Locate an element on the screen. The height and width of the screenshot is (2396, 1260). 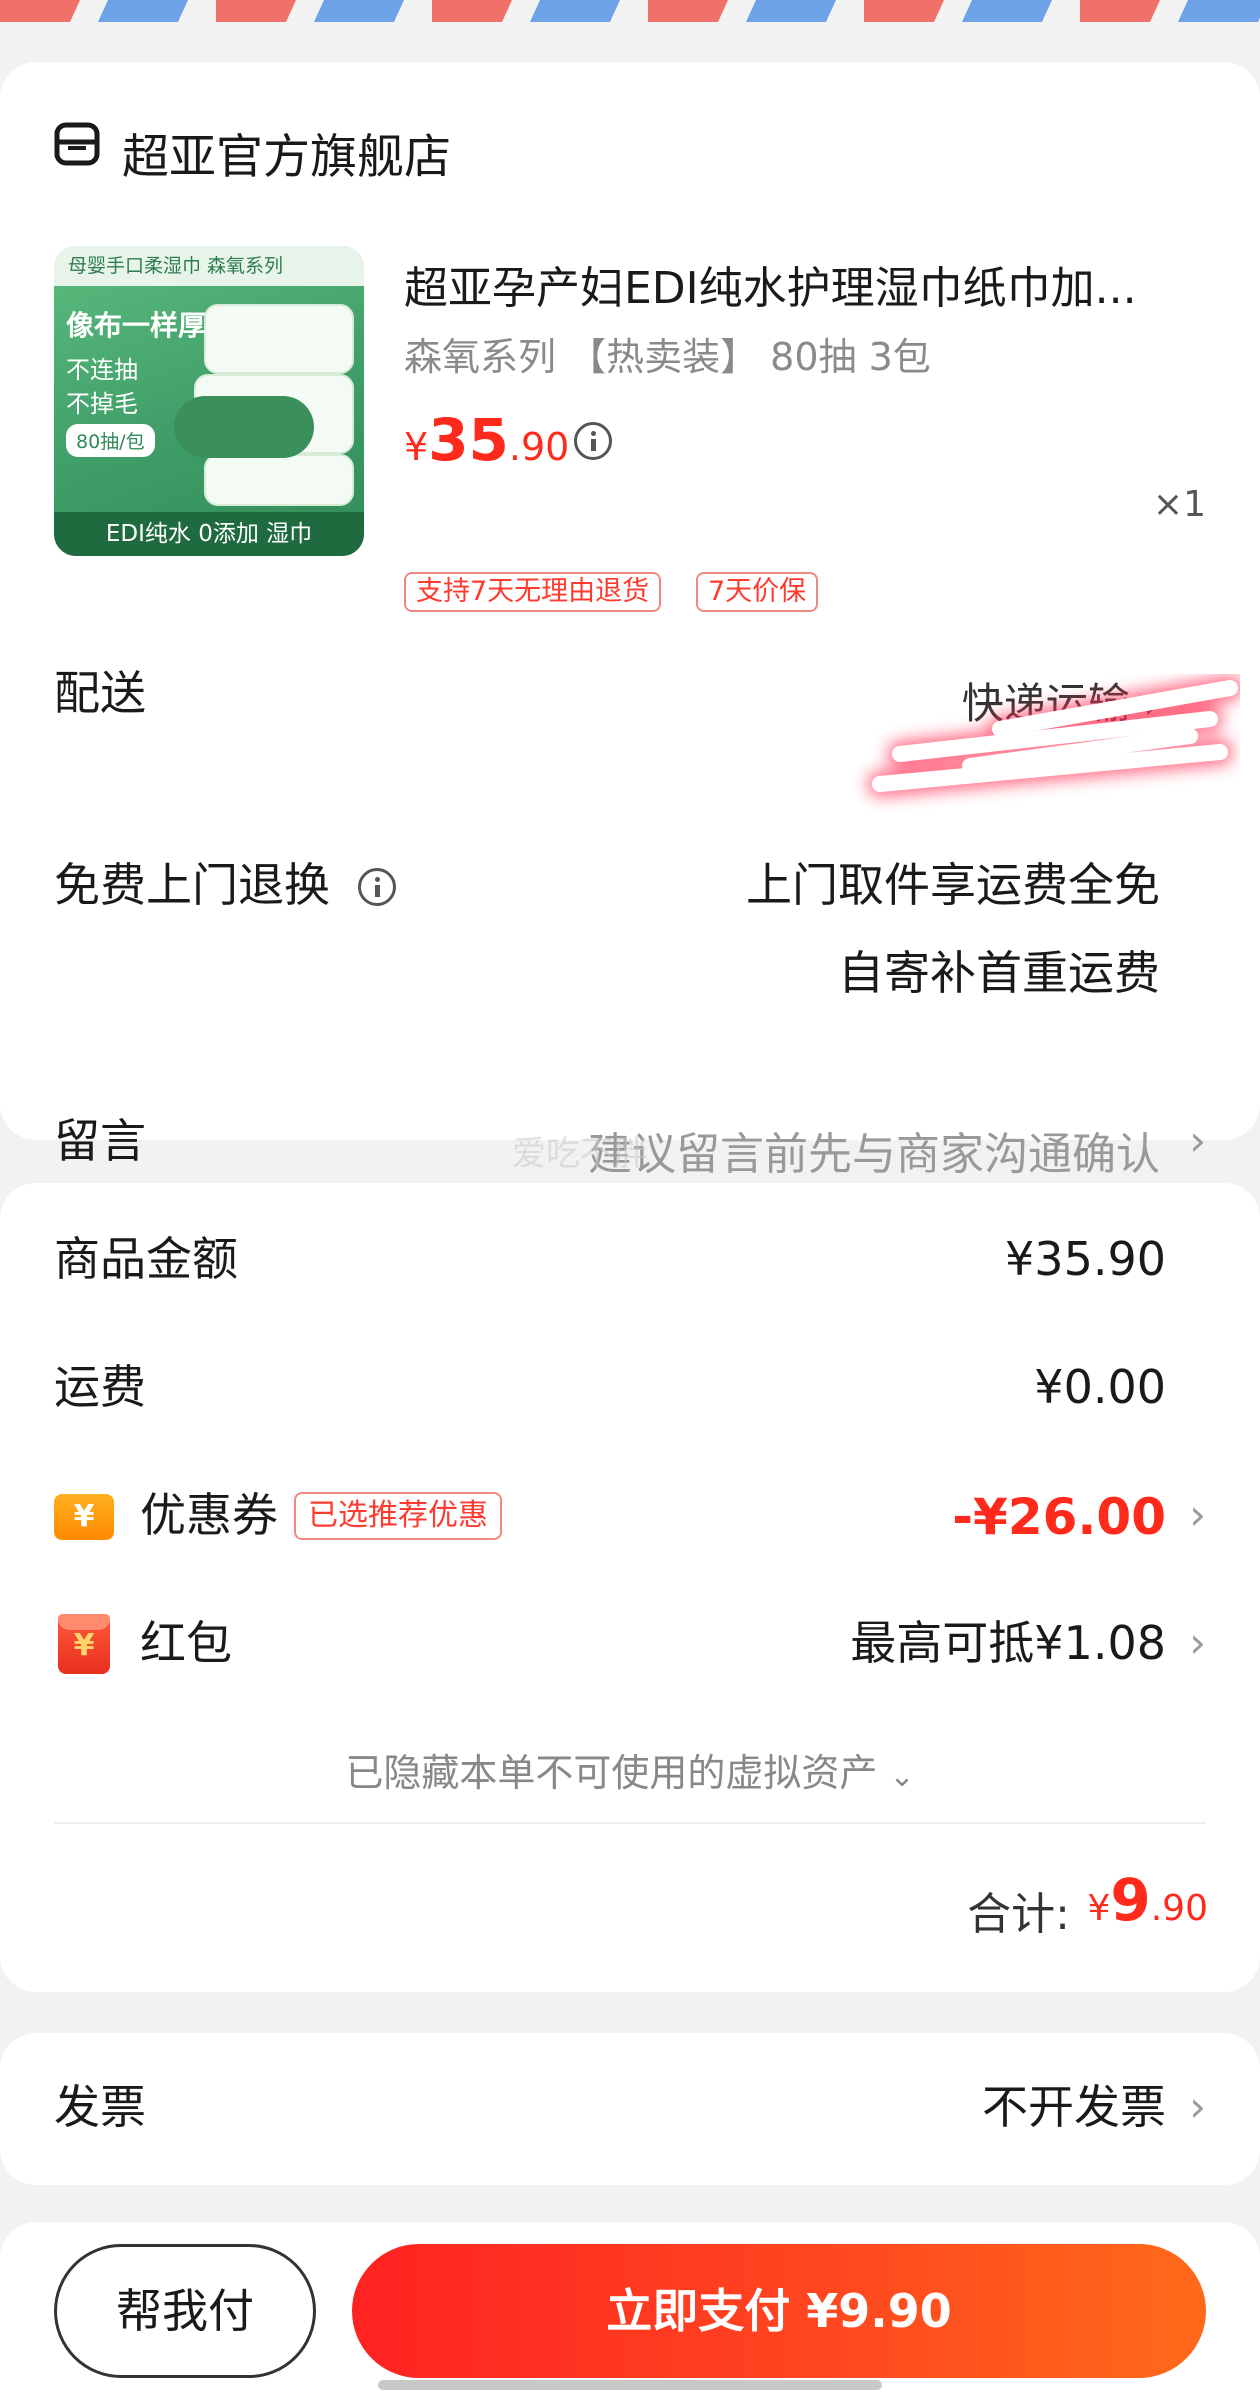
total-price: ¥9.90 is located at coordinates (1147, 1900).